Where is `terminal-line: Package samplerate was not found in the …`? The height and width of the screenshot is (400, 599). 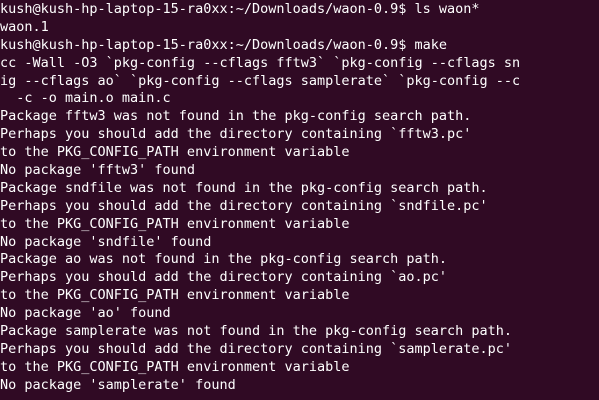
terminal-line: Package samplerate was not found in the … is located at coordinates (256, 331).